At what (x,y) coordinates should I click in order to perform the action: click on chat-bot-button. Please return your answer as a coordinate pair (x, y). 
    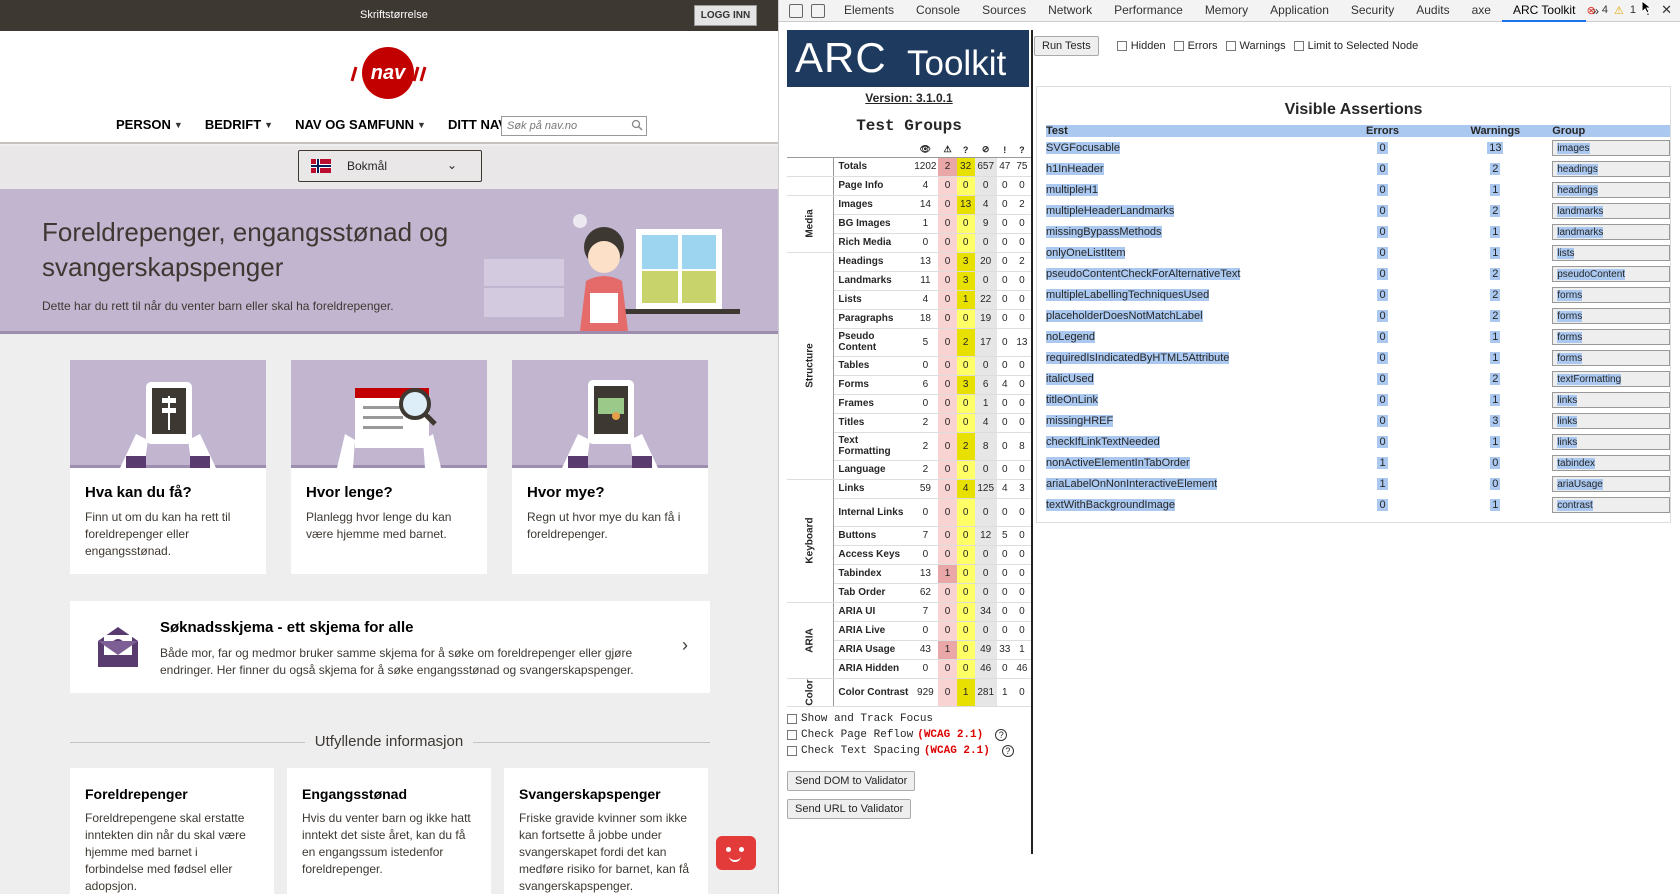
    Looking at the image, I should click on (736, 853).